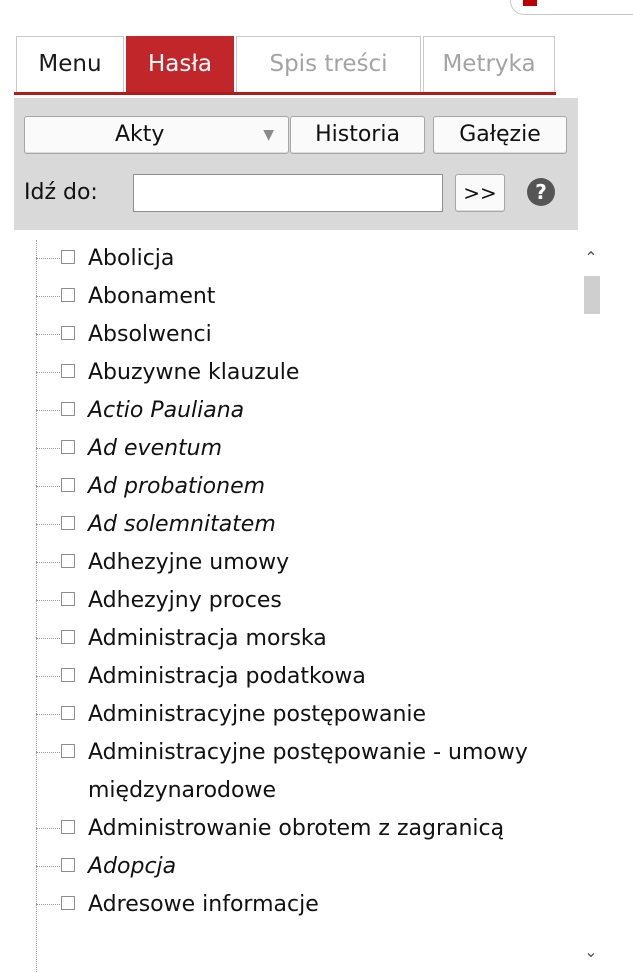 The image size is (633, 972). Describe the element at coordinates (592, 295) in the screenshot. I see `scrollbar-thumb` at that location.